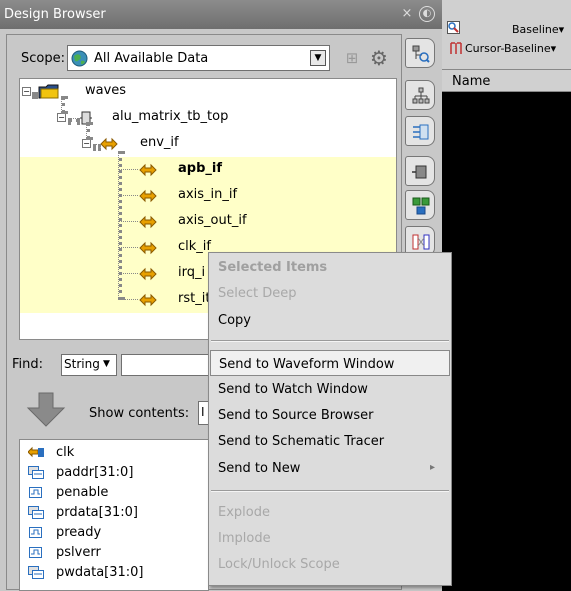 Image resolution: width=571 pixels, height=591 pixels. What do you see at coordinates (97, 512) in the screenshot?
I see `signal-label: prdata[31:0]` at bounding box center [97, 512].